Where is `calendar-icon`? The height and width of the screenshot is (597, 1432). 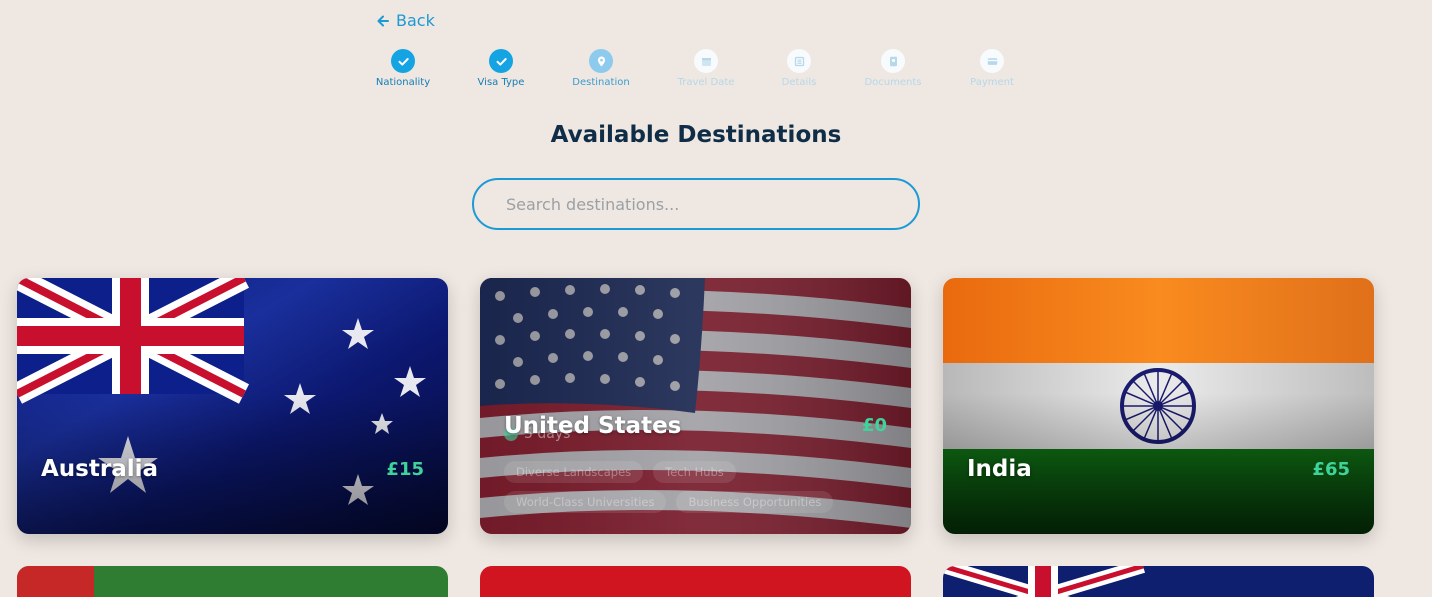 calendar-icon is located at coordinates (706, 61).